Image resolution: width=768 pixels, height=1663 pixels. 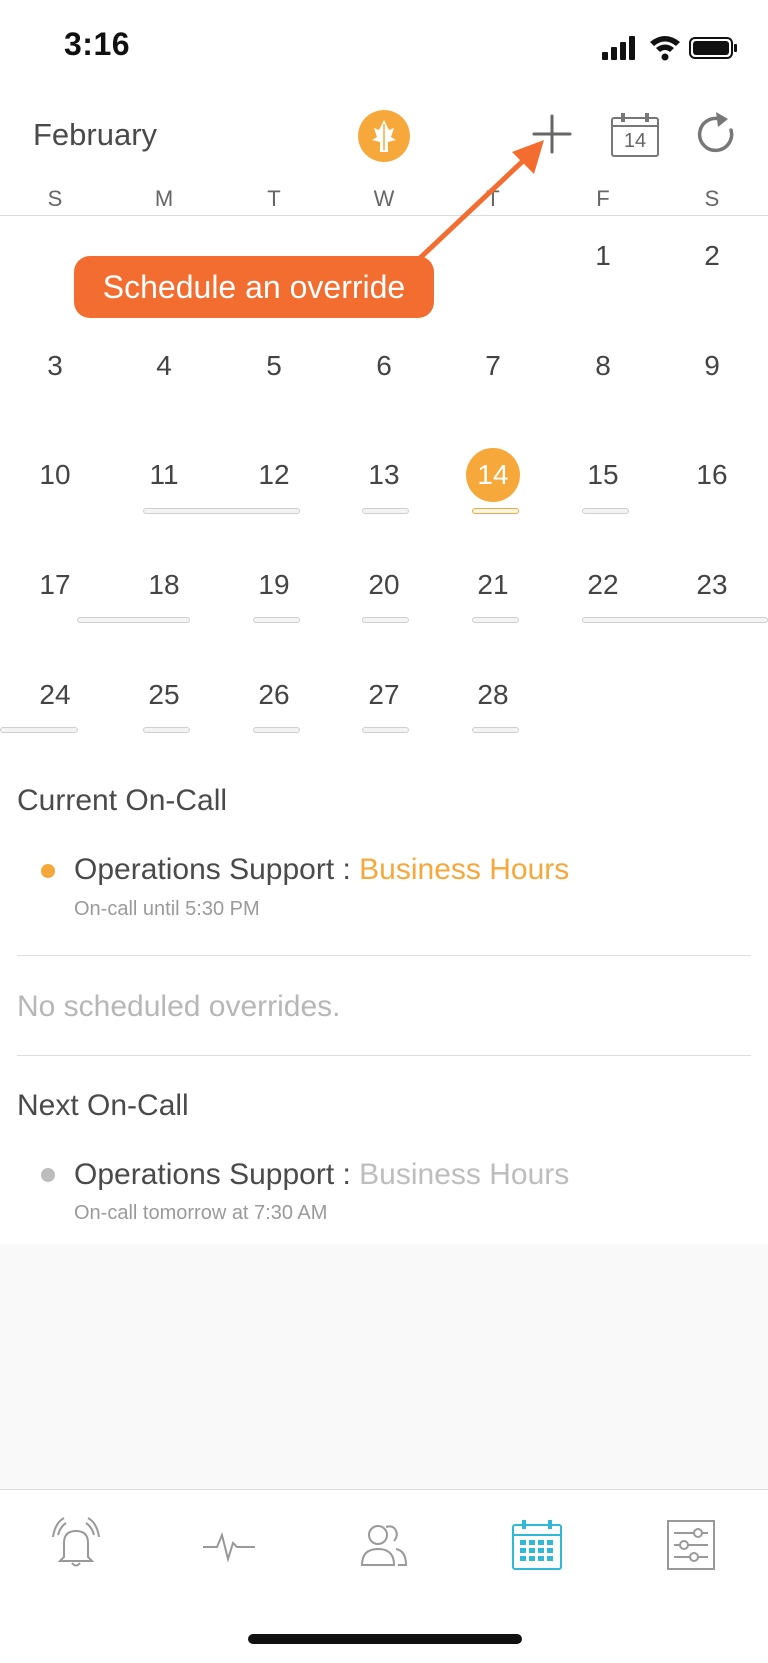 I want to click on people-icon, so click(x=384, y=1545).